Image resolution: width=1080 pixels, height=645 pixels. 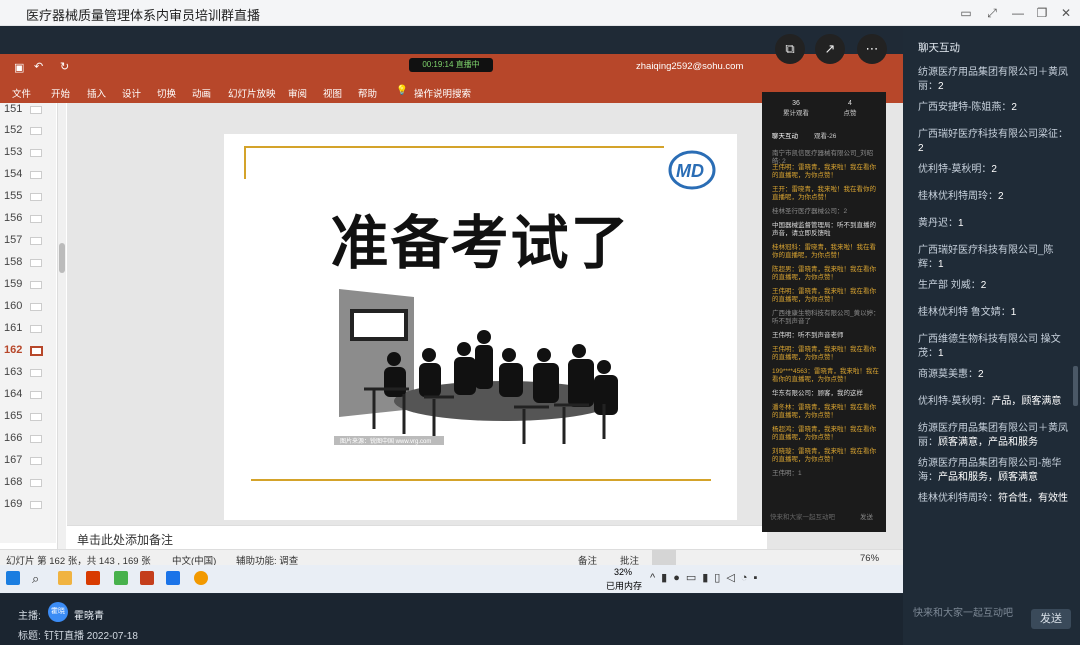 I want to click on chat-sender: 桂林优利特周玲：, so click(x=958, y=196).